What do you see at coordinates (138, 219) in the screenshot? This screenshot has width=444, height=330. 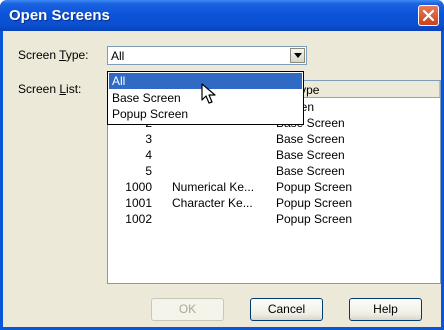 I see `row-number: 1002` at bounding box center [138, 219].